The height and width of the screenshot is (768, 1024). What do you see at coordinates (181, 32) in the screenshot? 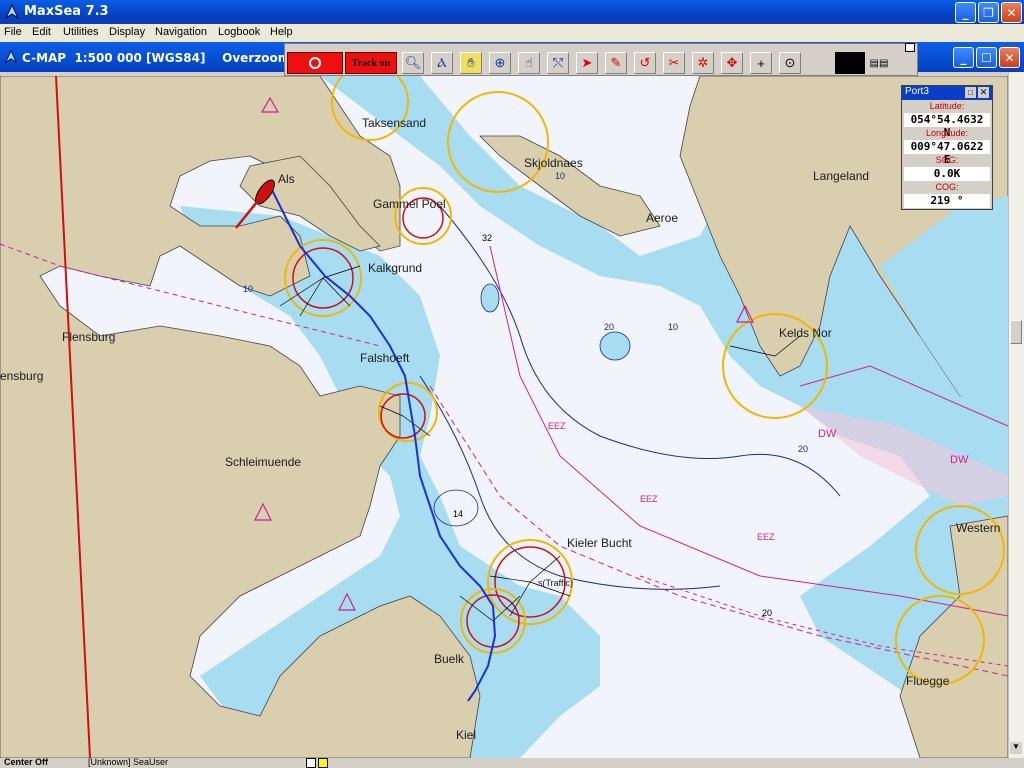
I see `menu-navigation: Navigation` at bounding box center [181, 32].